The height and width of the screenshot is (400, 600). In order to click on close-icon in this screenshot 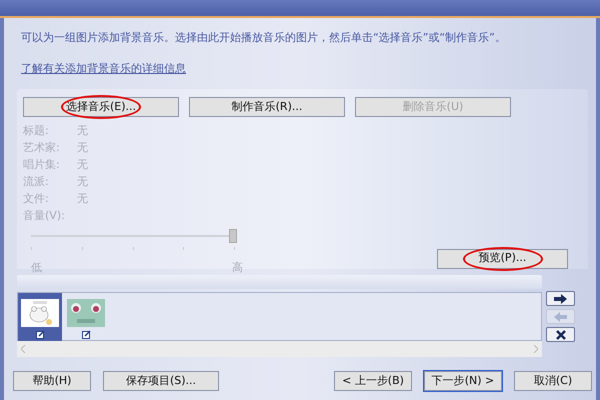, I will do `click(561, 335)`.